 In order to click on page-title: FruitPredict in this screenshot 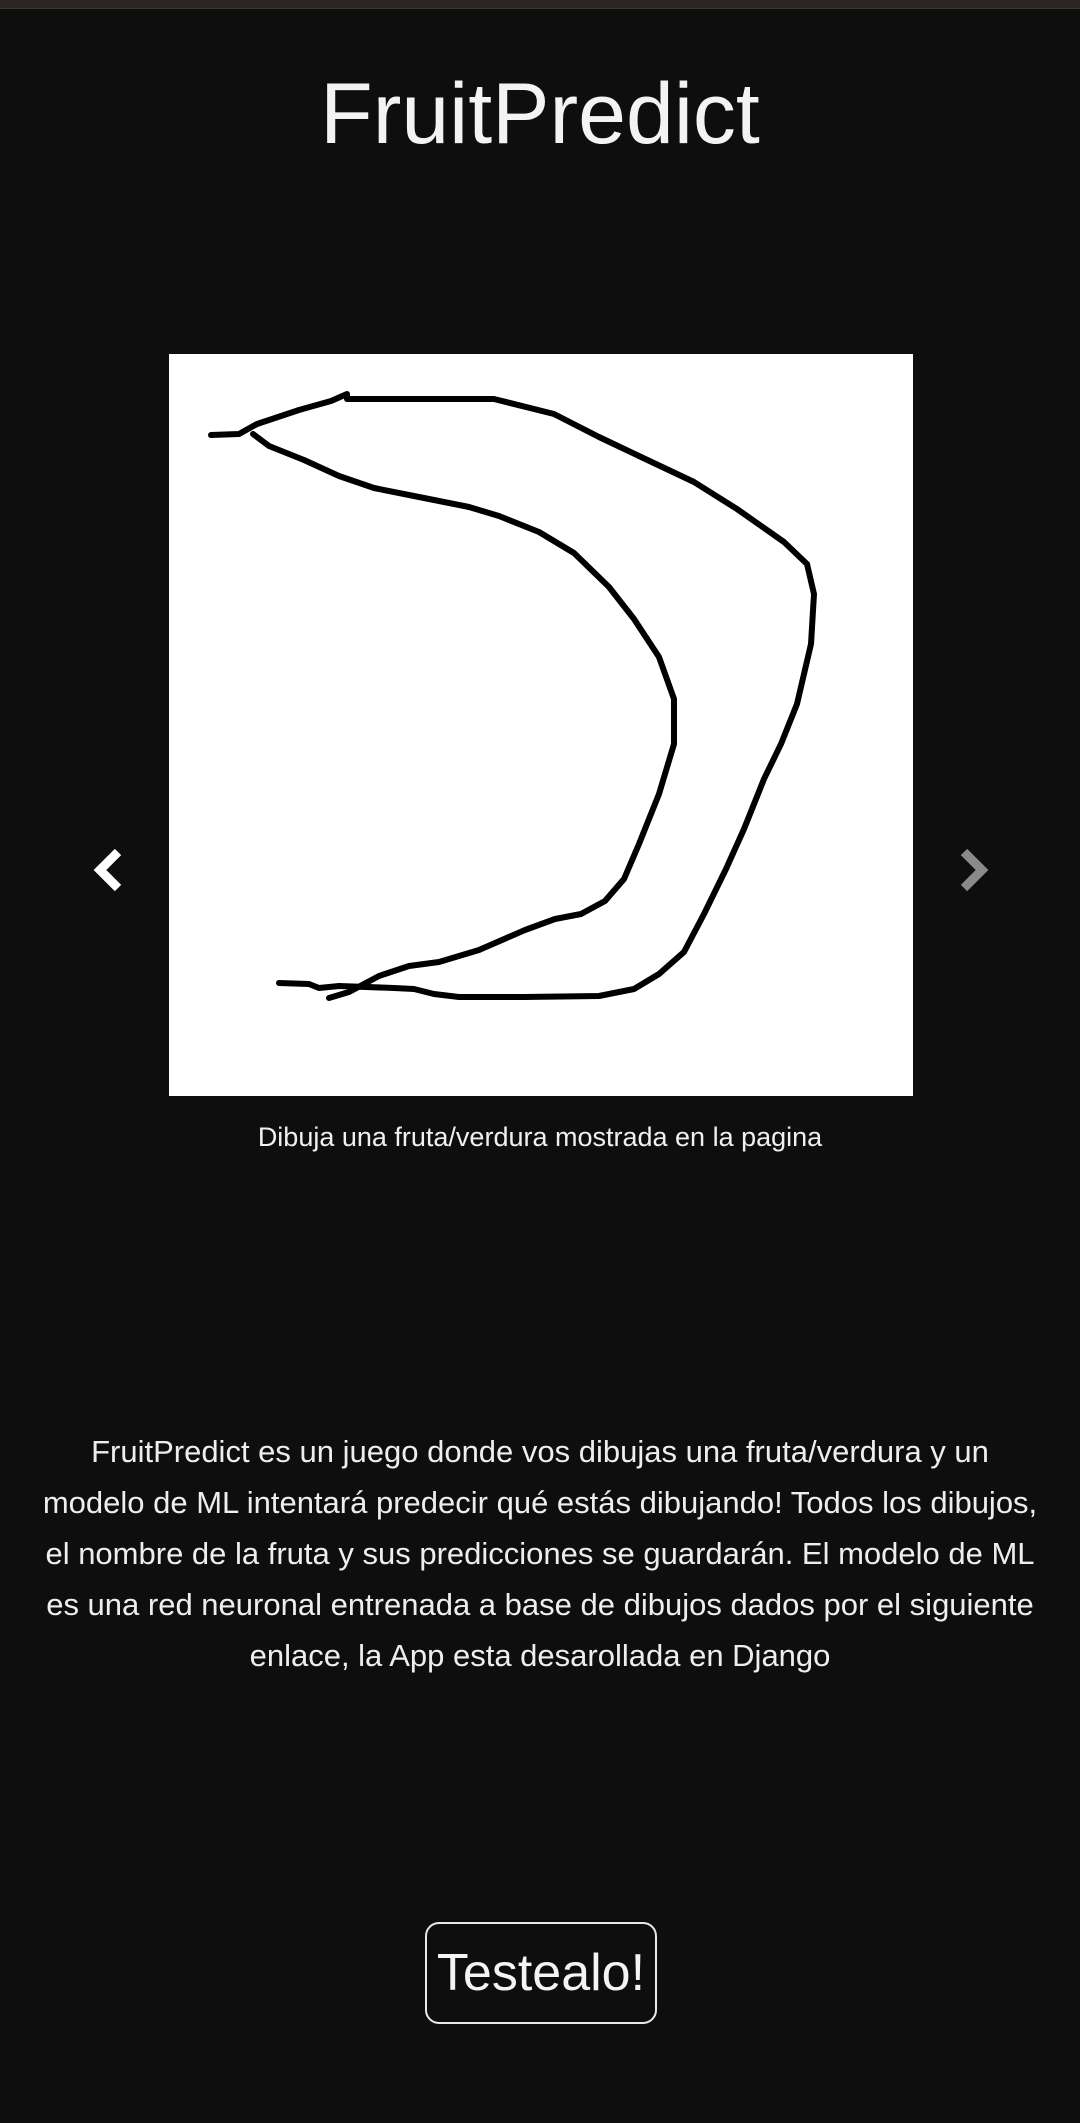, I will do `click(540, 113)`.